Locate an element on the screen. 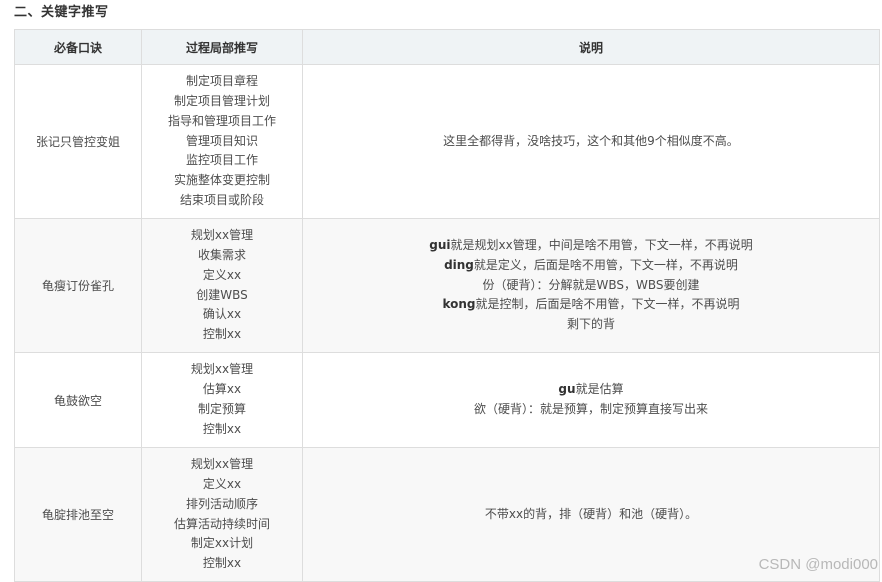 This screenshot has height=582, width=882. explanation-line: 欲（硬背）：就是预算，制定预算直接写出来 is located at coordinates (591, 410).